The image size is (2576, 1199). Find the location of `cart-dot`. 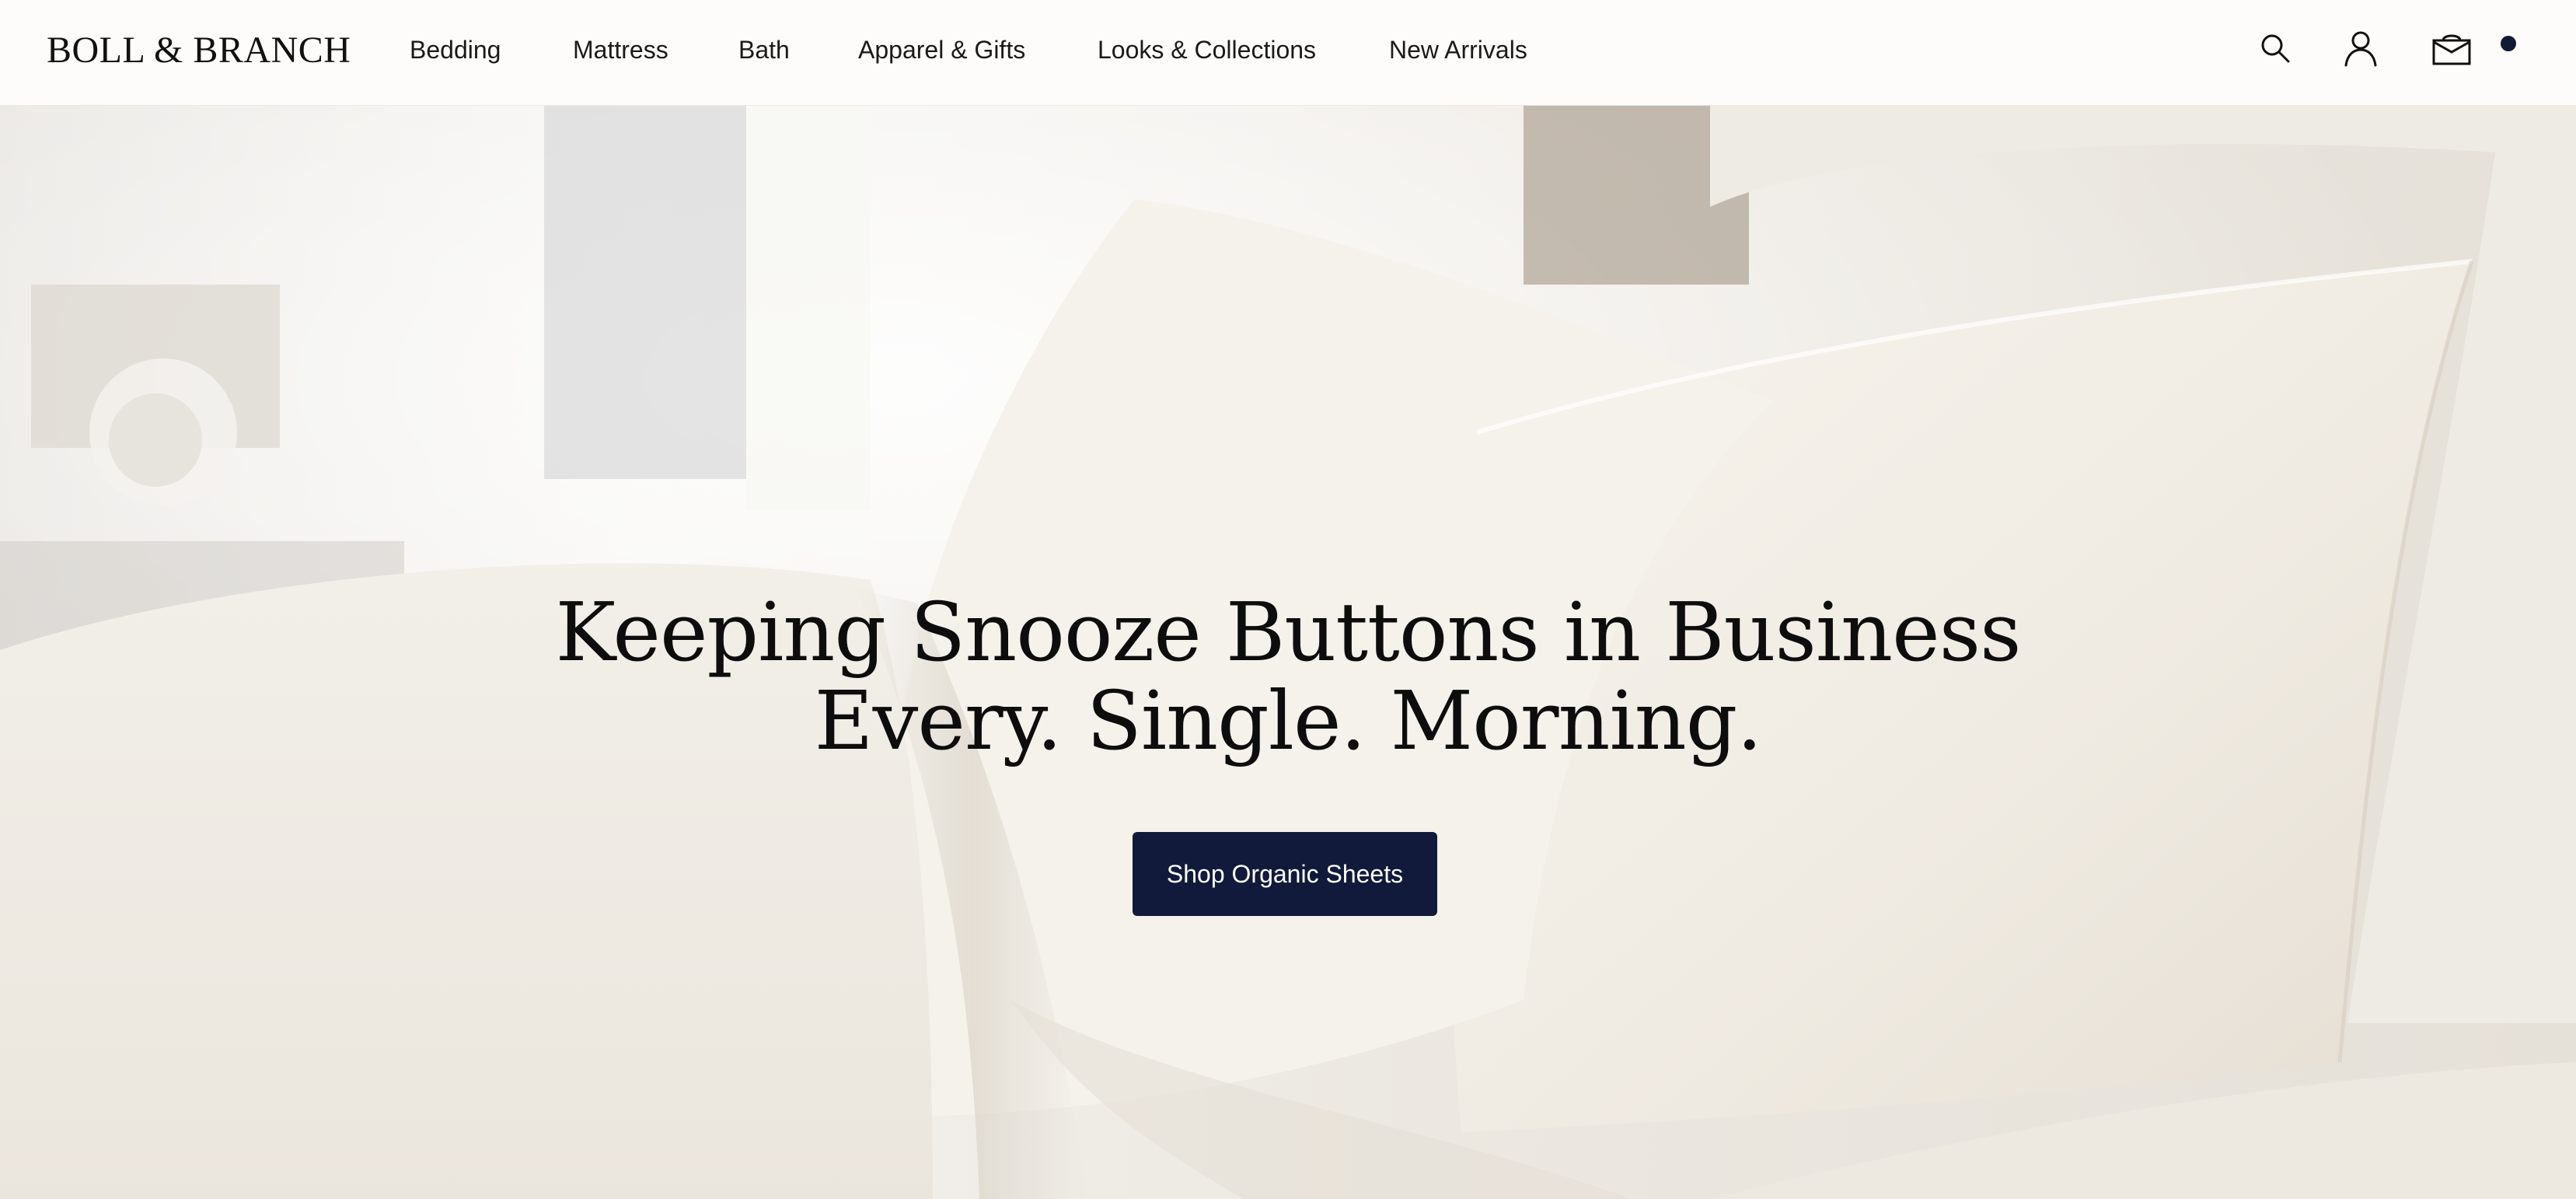

cart-dot is located at coordinates (2509, 43).